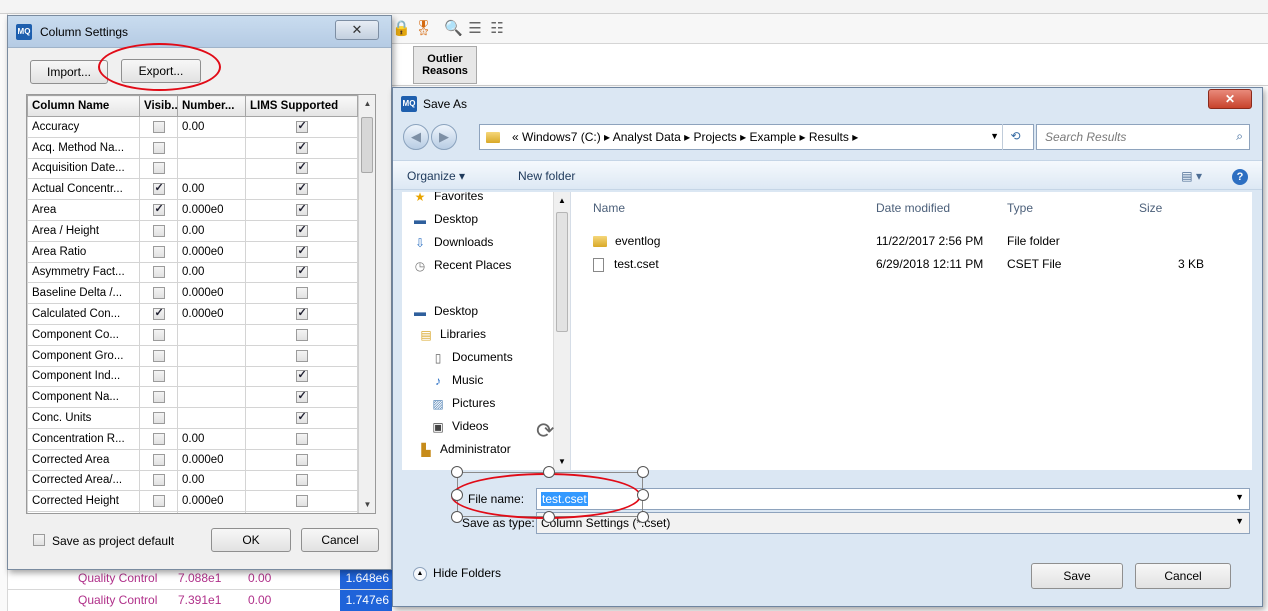  I want to click on nav-item-documents: ▯ Documents, so click(471, 360).